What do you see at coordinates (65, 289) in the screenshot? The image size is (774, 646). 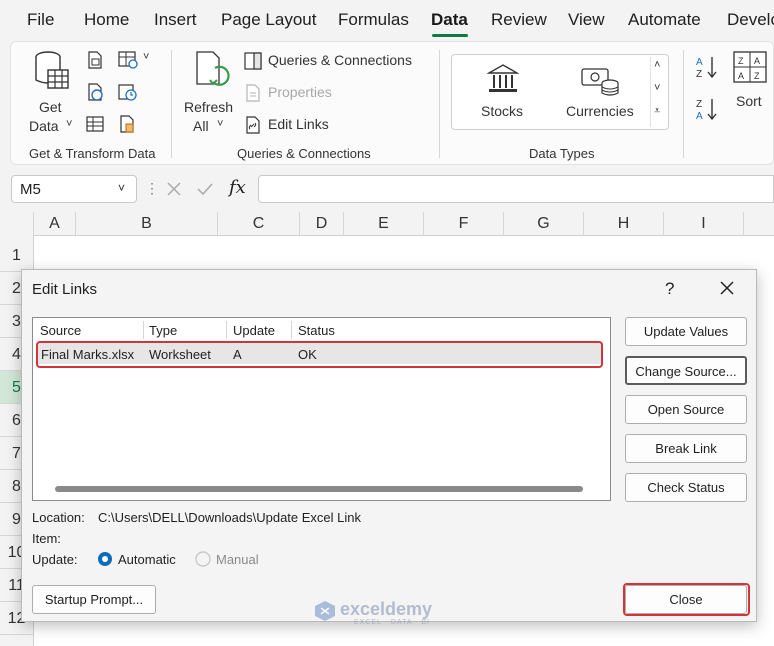 I see `dialog-title: Edit Links` at bounding box center [65, 289].